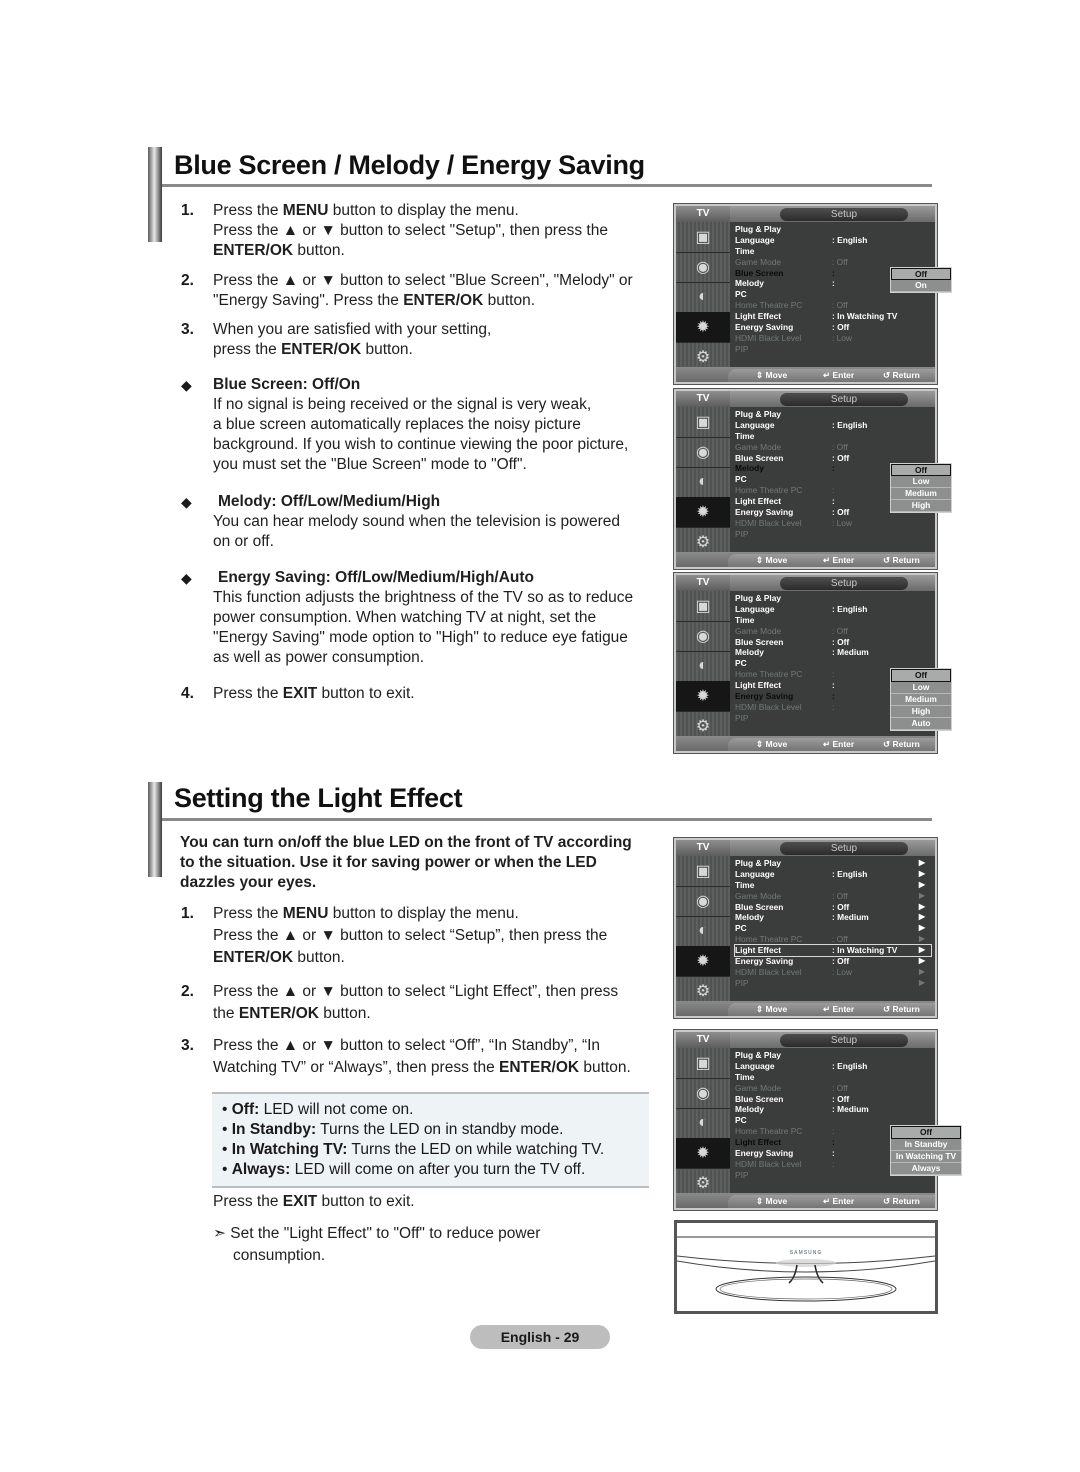  Describe the element at coordinates (253, 250) in the screenshot. I see `bold-keyword: ENTER/OK` at that location.